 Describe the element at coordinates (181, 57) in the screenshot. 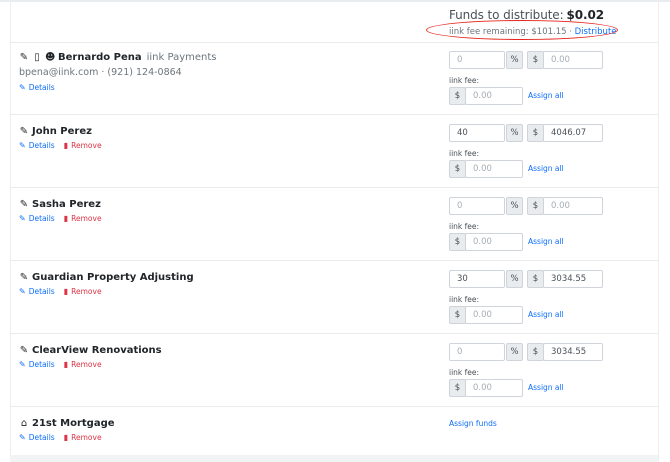

I see `payee-subtext: iink Payments` at that location.